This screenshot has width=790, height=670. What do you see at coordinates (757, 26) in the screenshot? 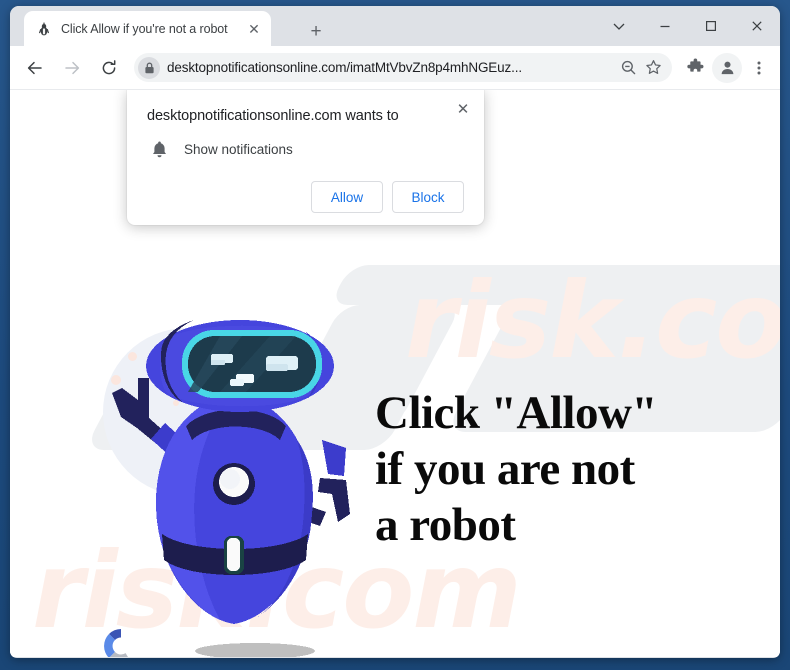
I see `close-icon` at bounding box center [757, 26].